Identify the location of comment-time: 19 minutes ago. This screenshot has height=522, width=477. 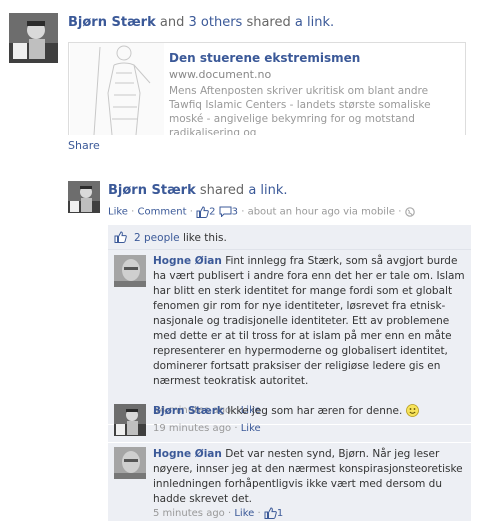
(192, 428).